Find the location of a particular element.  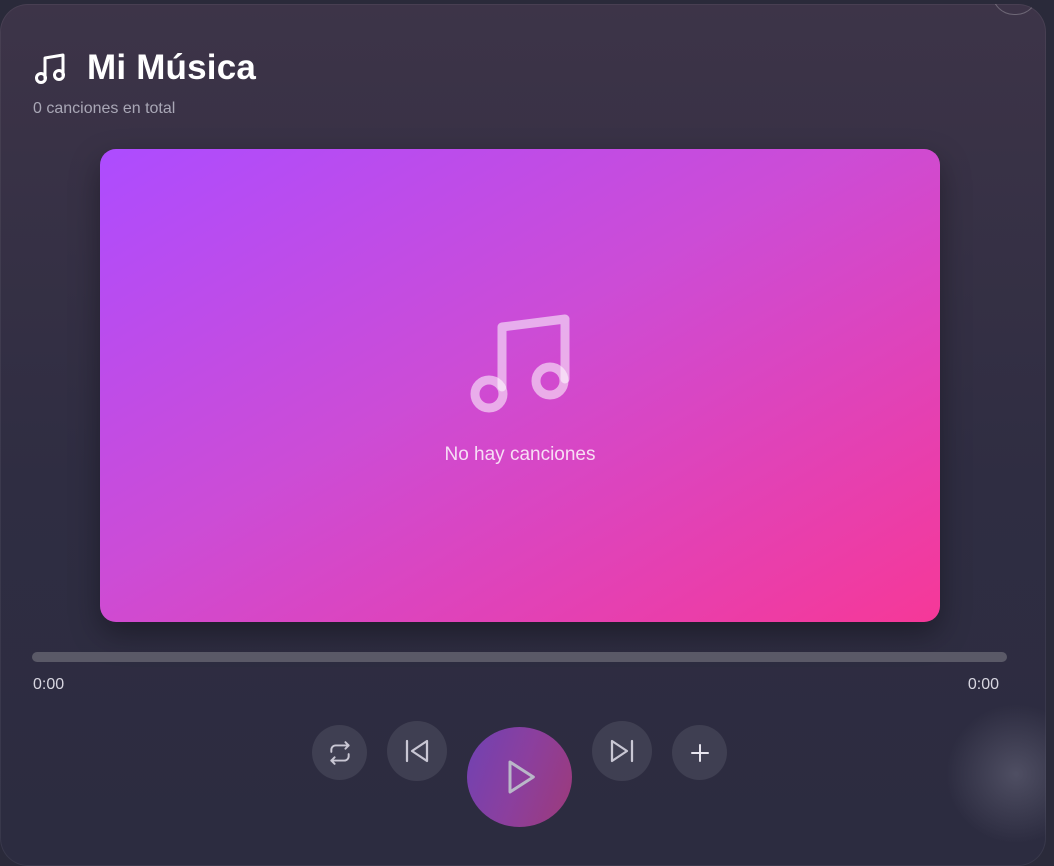

next-button is located at coordinates (622, 751).